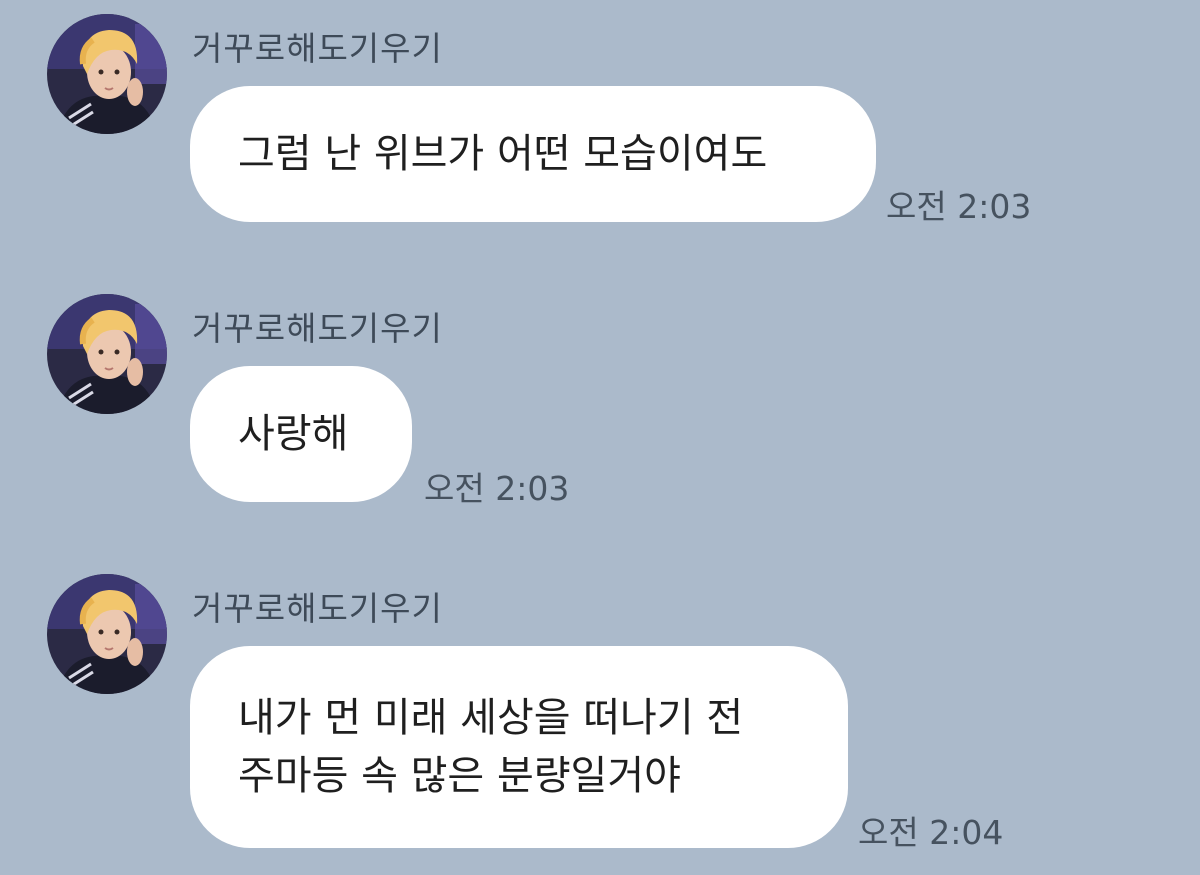  I want to click on message-text: 사랑해, so click(293, 434).